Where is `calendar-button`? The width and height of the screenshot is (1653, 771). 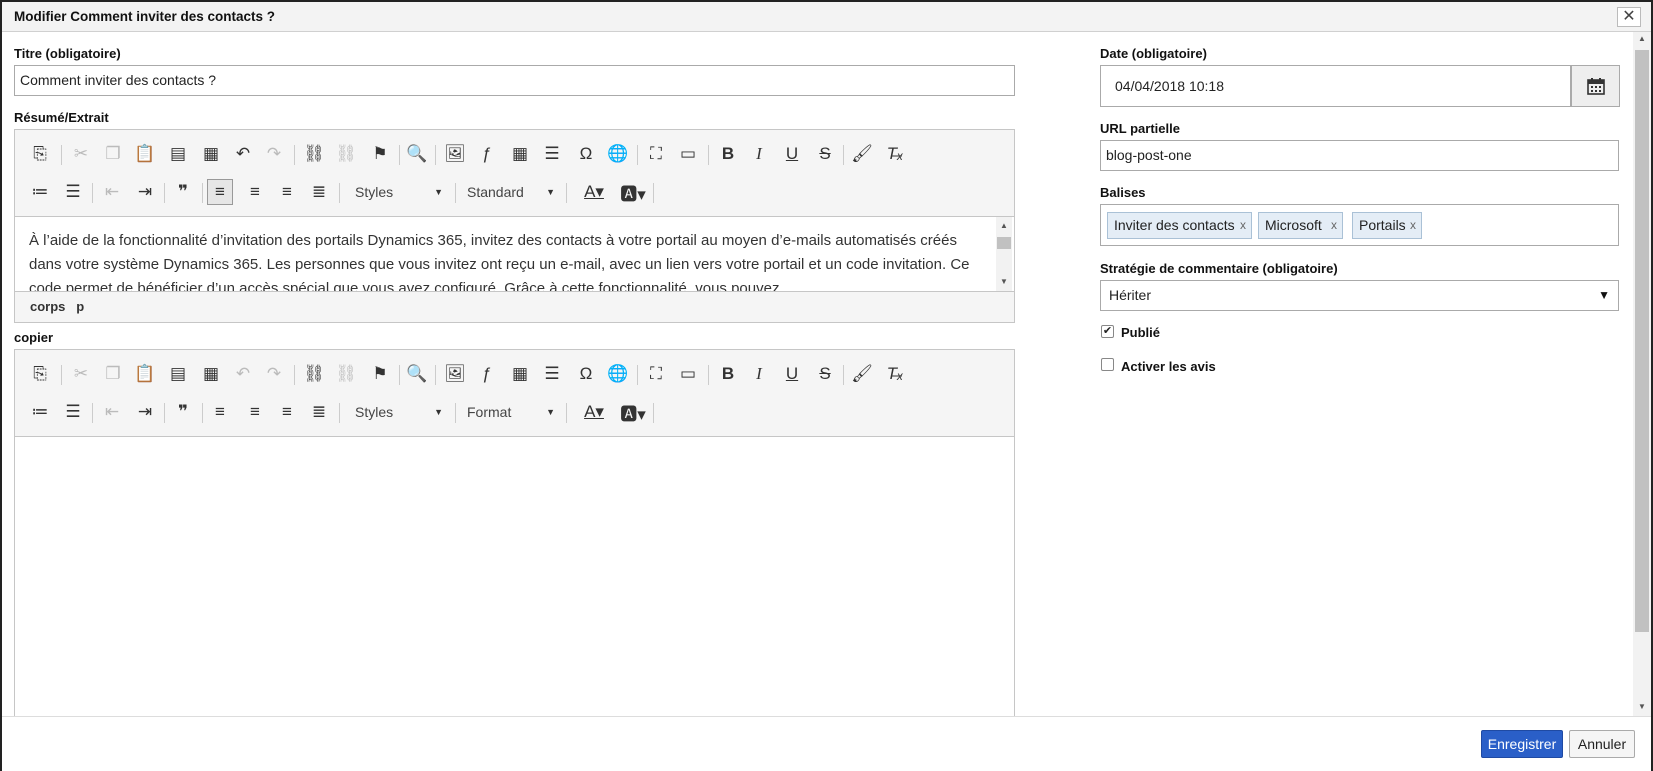 calendar-button is located at coordinates (1595, 86).